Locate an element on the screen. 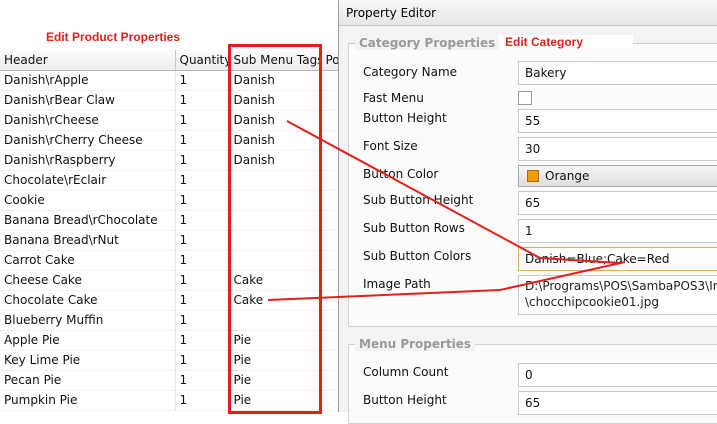 This screenshot has width=717, height=424. button-color-value: Orange is located at coordinates (567, 176).